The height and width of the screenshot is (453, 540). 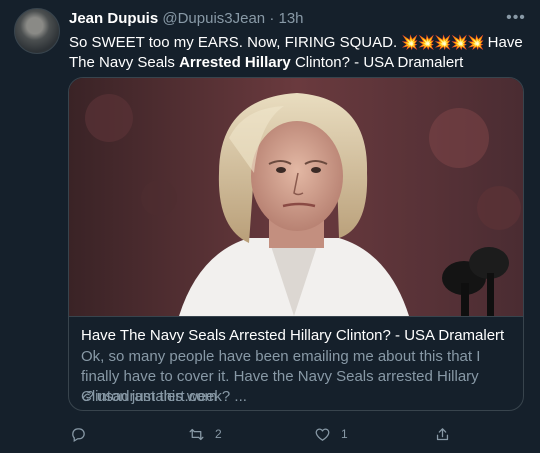 What do you see at coordinates (442, 42) in the screenshot?
I see `collision-emoji-icon: 💥💥💥💥💥` at bounding box center [442, 42].